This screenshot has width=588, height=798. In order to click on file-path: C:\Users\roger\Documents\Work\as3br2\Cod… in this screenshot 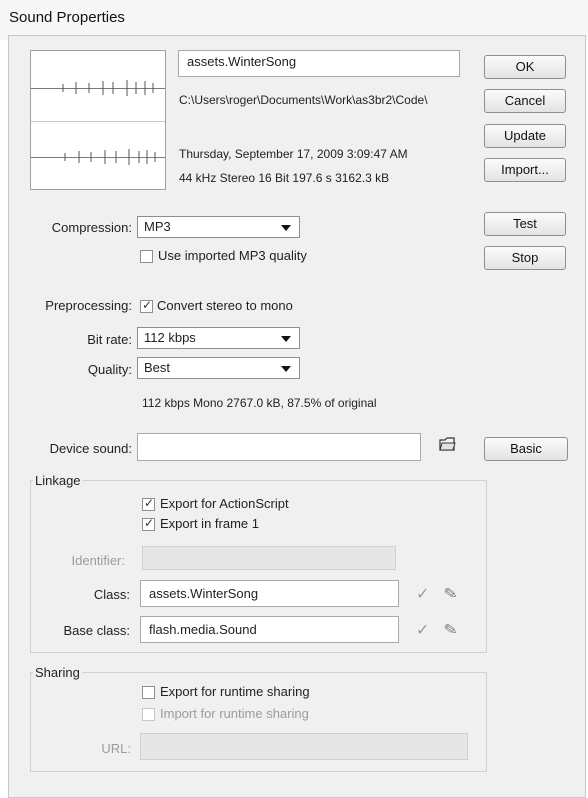, I will do `click(303, 100)`.